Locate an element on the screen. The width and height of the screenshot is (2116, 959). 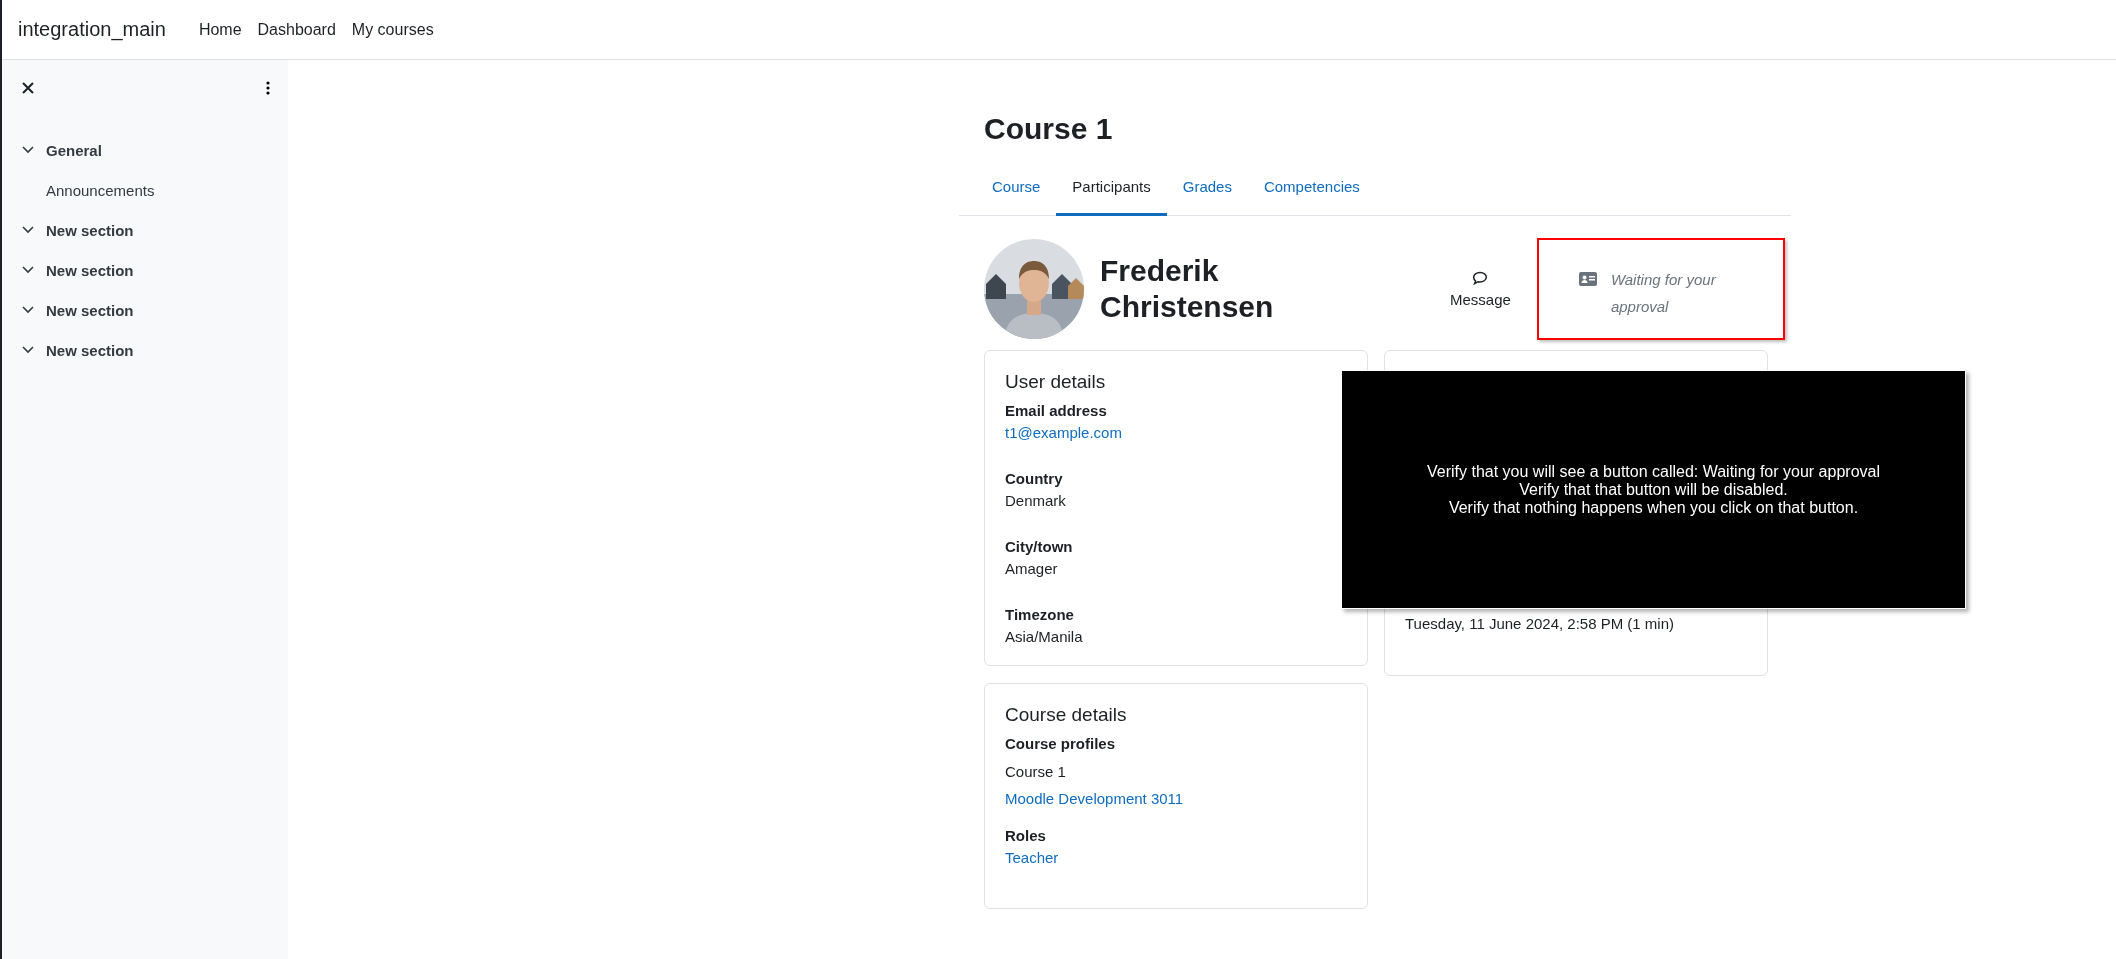
nav-link: Dashboard is located at coordinates (296, 29).